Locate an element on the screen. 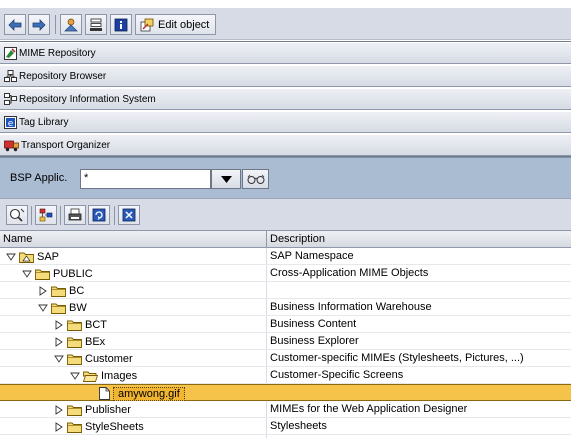  tree-node: SAP is located at coordinates (32, 256).